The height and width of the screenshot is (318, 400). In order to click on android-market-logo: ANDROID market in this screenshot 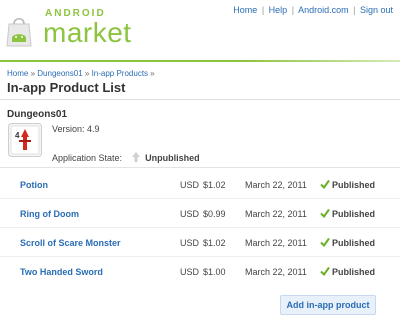, I will do `click(75, 28)`.